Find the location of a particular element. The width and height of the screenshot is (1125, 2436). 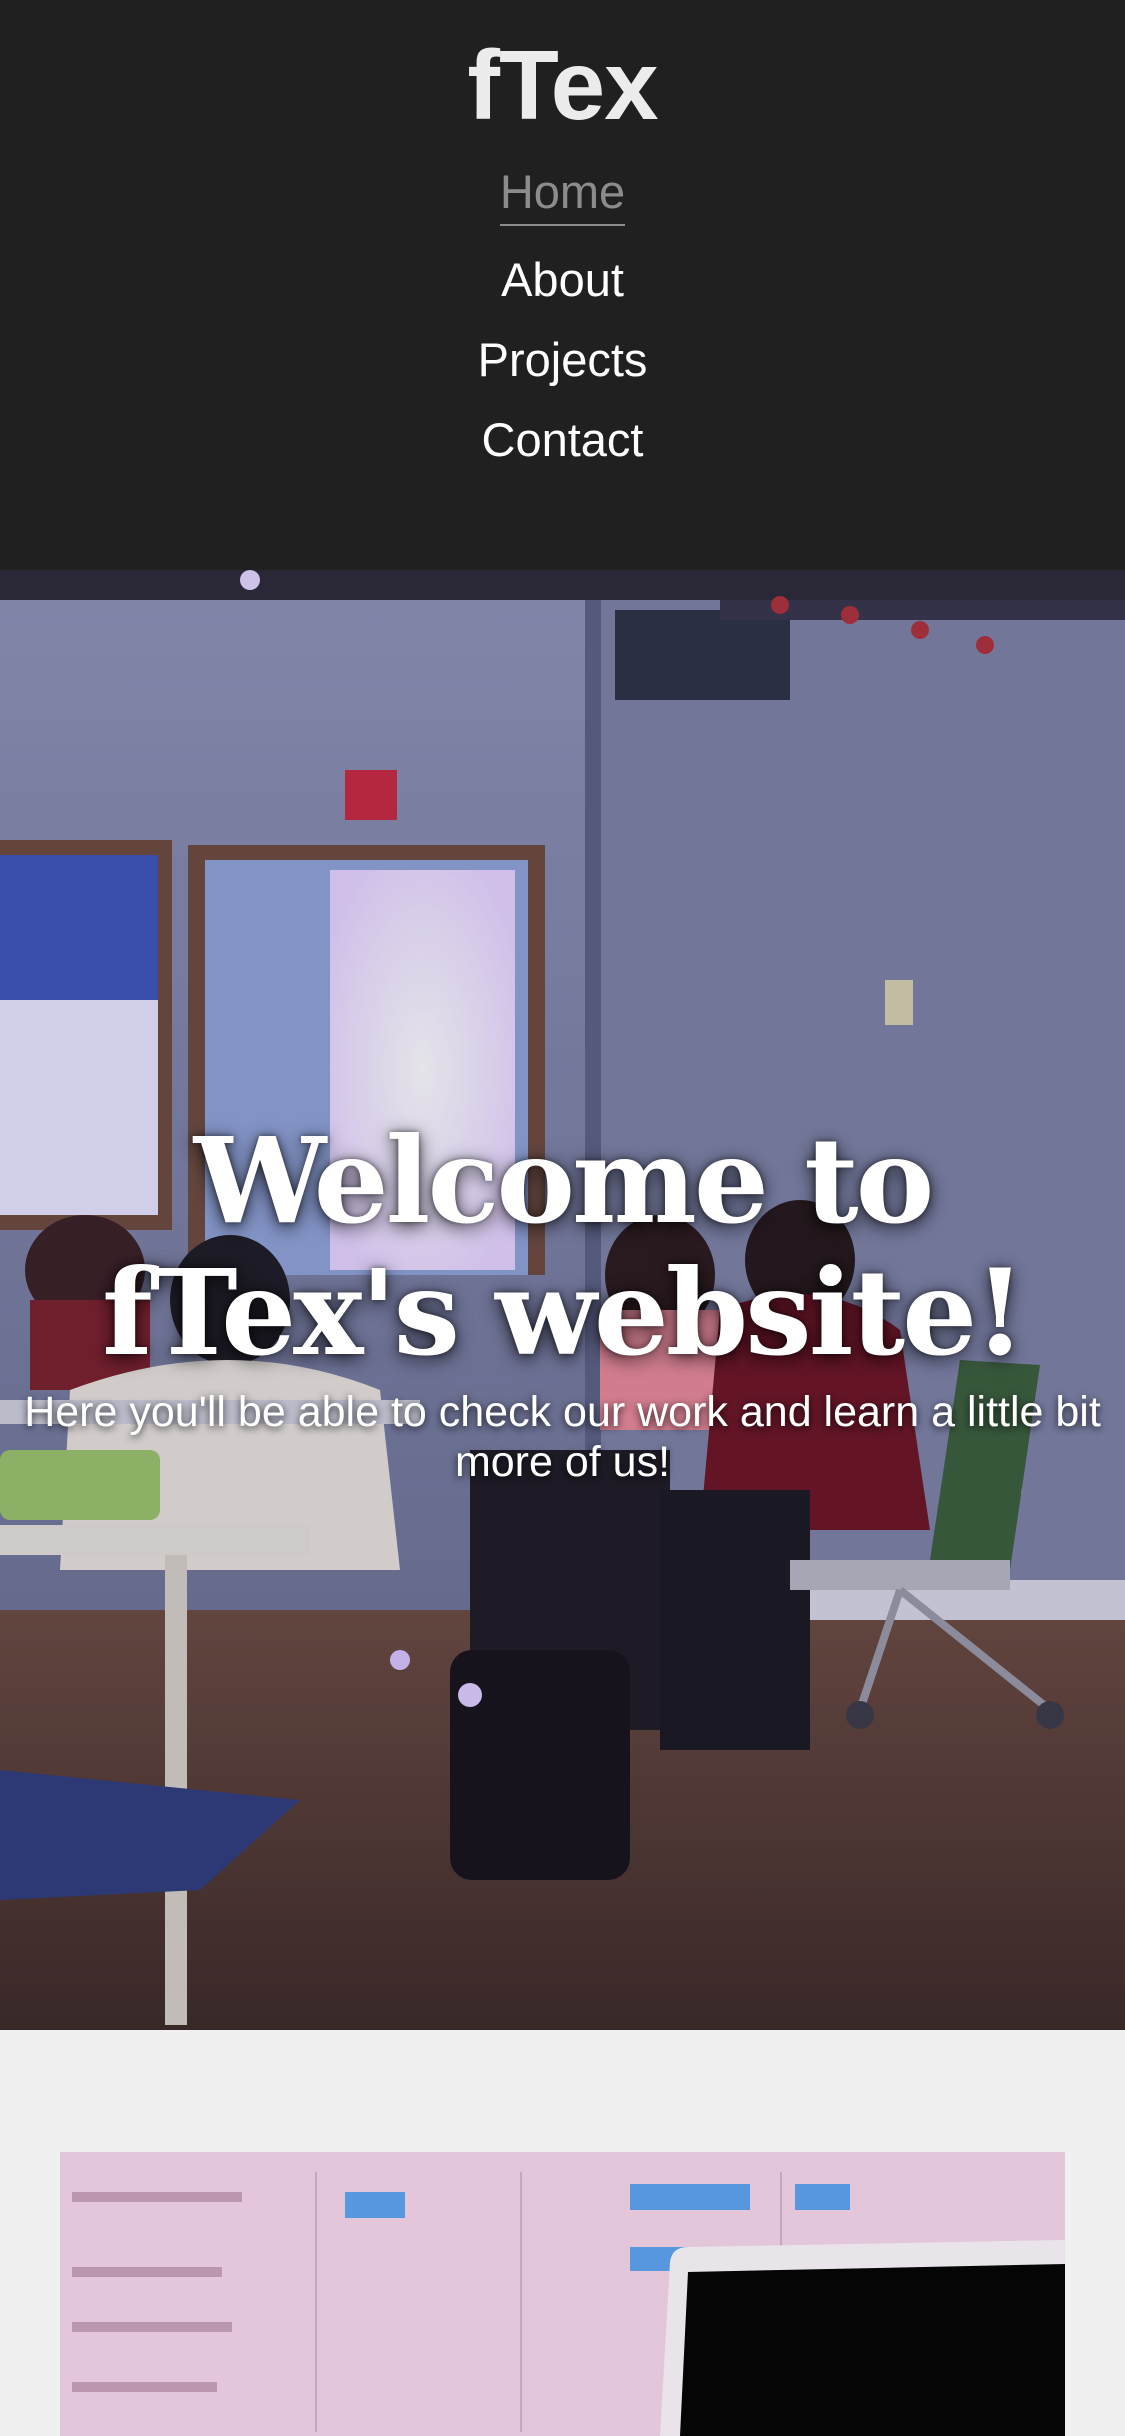

whiteboard-laptop-photo is located at coordinates (562, 2294).